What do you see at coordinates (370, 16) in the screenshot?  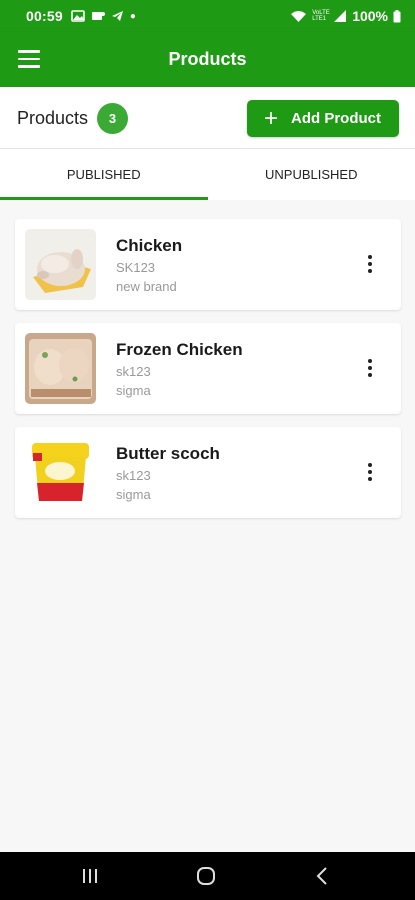 I see `battery-percent: 100%` at bounding box center [370, 16].